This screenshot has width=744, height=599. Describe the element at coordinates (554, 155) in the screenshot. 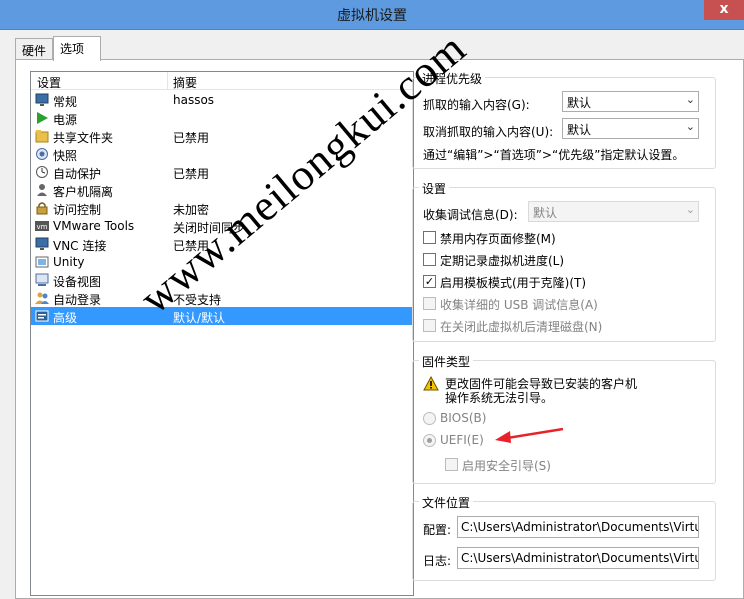

I see `priority-note: 通过“编辑”>“首选项”>“优先级”指定默认设置。` at that location.